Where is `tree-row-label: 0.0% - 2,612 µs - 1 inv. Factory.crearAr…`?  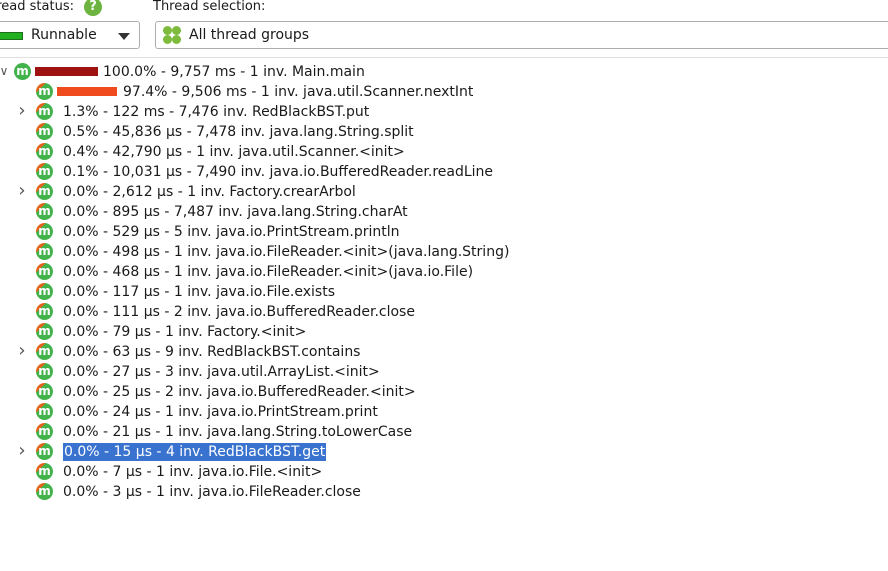
tree-row-label: 0.0% - 2,612 µs - 1 inv. Factory.crearAr… is located at coordinates (209, 192).